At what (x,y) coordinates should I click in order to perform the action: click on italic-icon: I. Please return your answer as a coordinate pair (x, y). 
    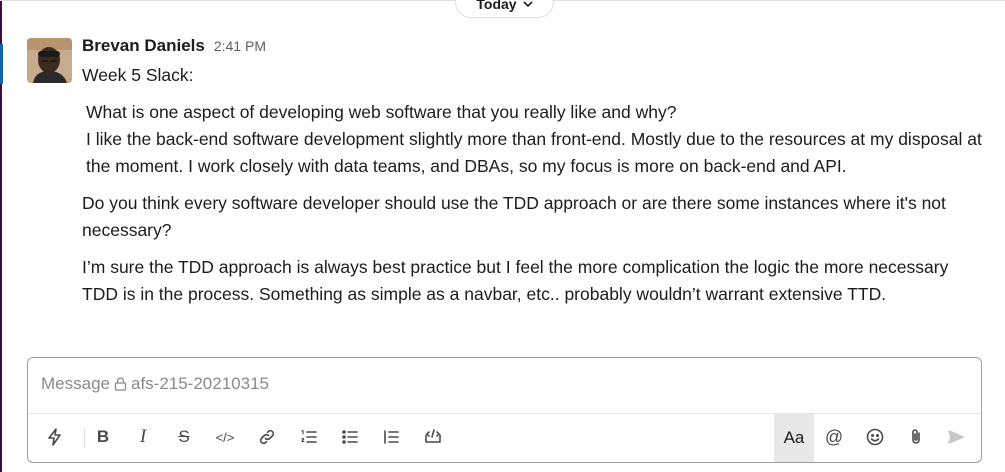
    Looking at the image, I should click on (143, 436).